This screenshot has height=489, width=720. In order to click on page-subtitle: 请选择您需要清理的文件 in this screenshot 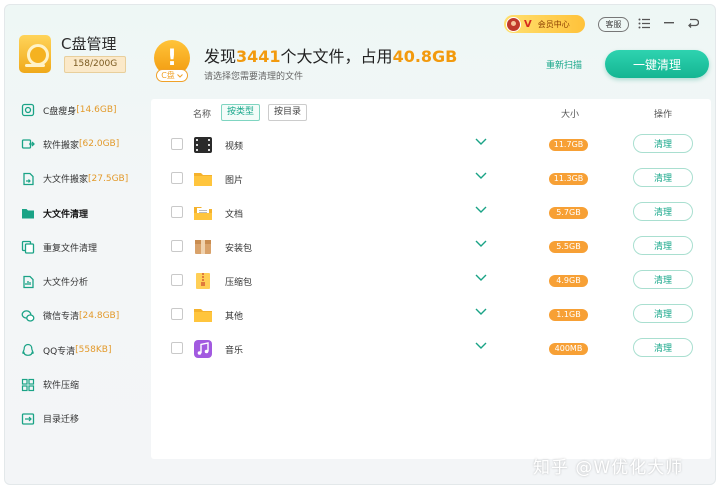, I will do `click(254, 77)`.